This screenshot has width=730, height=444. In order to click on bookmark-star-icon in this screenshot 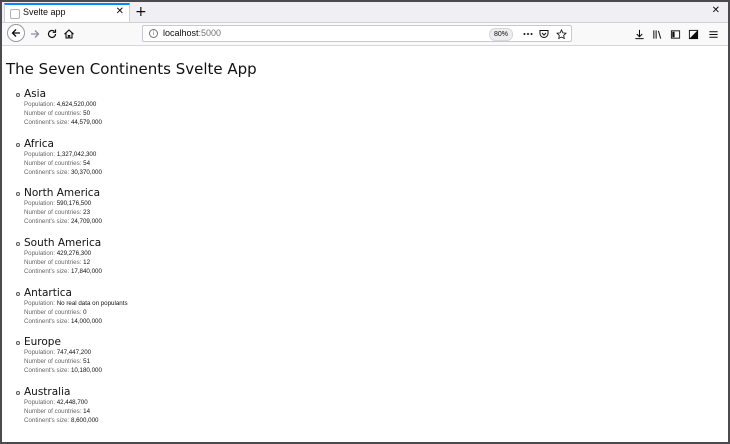, I will do `click(561, 34)`.